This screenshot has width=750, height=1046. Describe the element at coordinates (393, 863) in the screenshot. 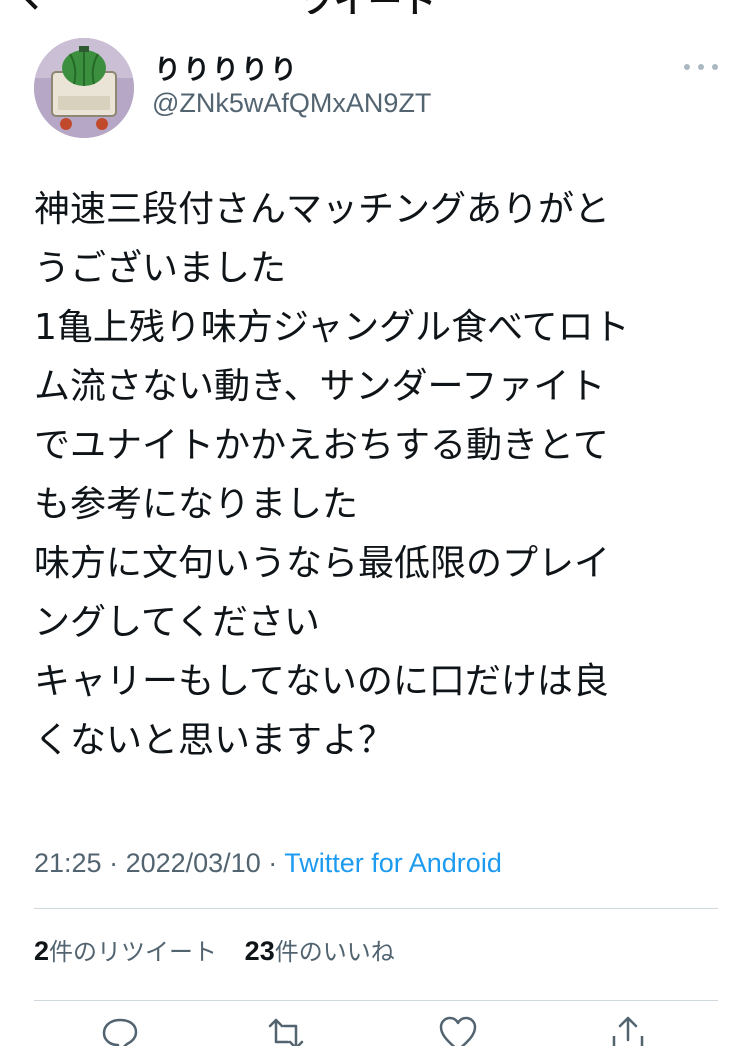

I see `tweet-source-link: Twitter for Android` at that location.